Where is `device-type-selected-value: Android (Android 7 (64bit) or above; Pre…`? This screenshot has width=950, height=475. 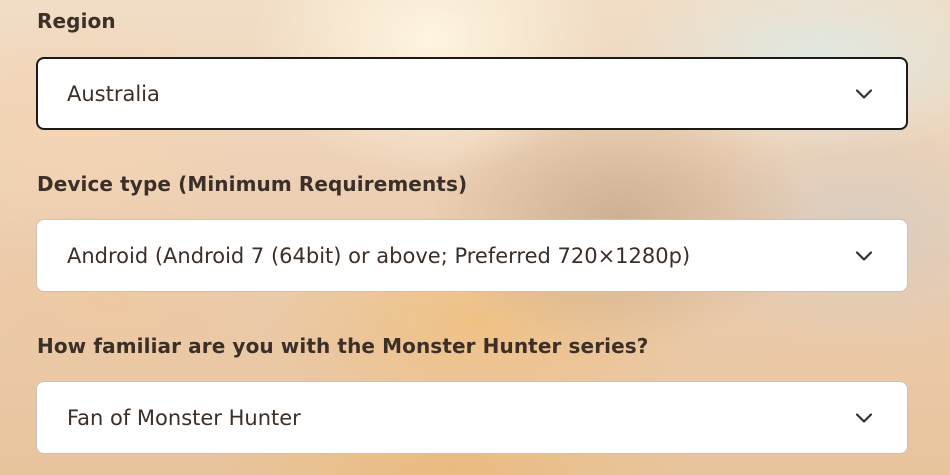 device-type-selected-value: Android (Android 7 (64bit) or above; Pre… is located at coordinates (379, 255).